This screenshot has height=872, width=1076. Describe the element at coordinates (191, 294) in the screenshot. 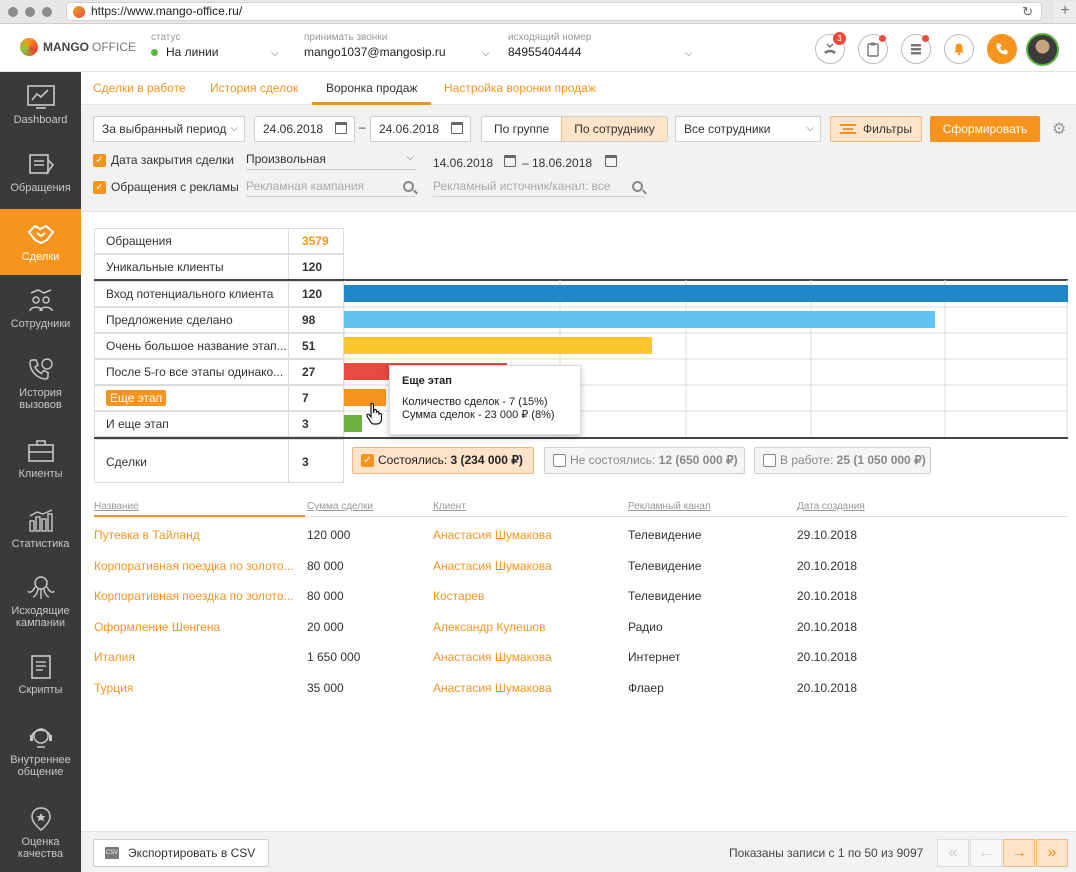

I see `funnel-stage-label: Вход потенциального клиента` at that location.